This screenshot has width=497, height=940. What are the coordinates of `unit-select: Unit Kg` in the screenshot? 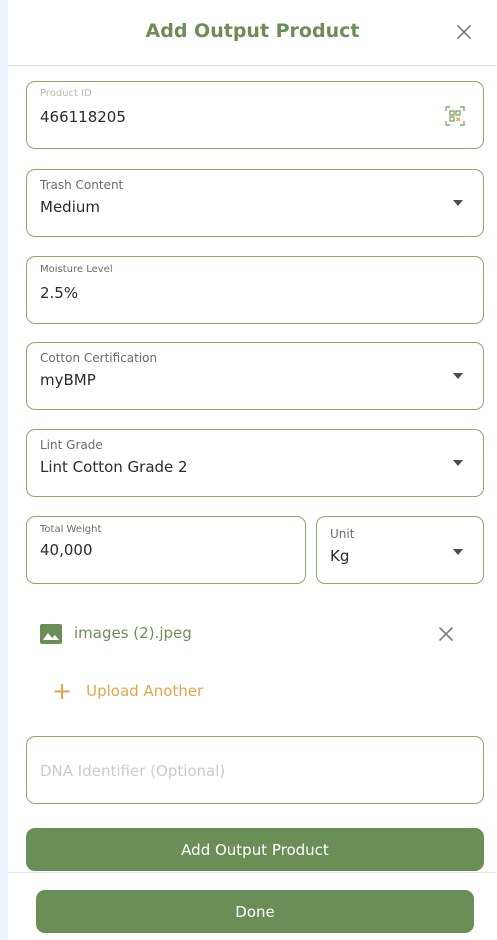 It's located at (400, 550).